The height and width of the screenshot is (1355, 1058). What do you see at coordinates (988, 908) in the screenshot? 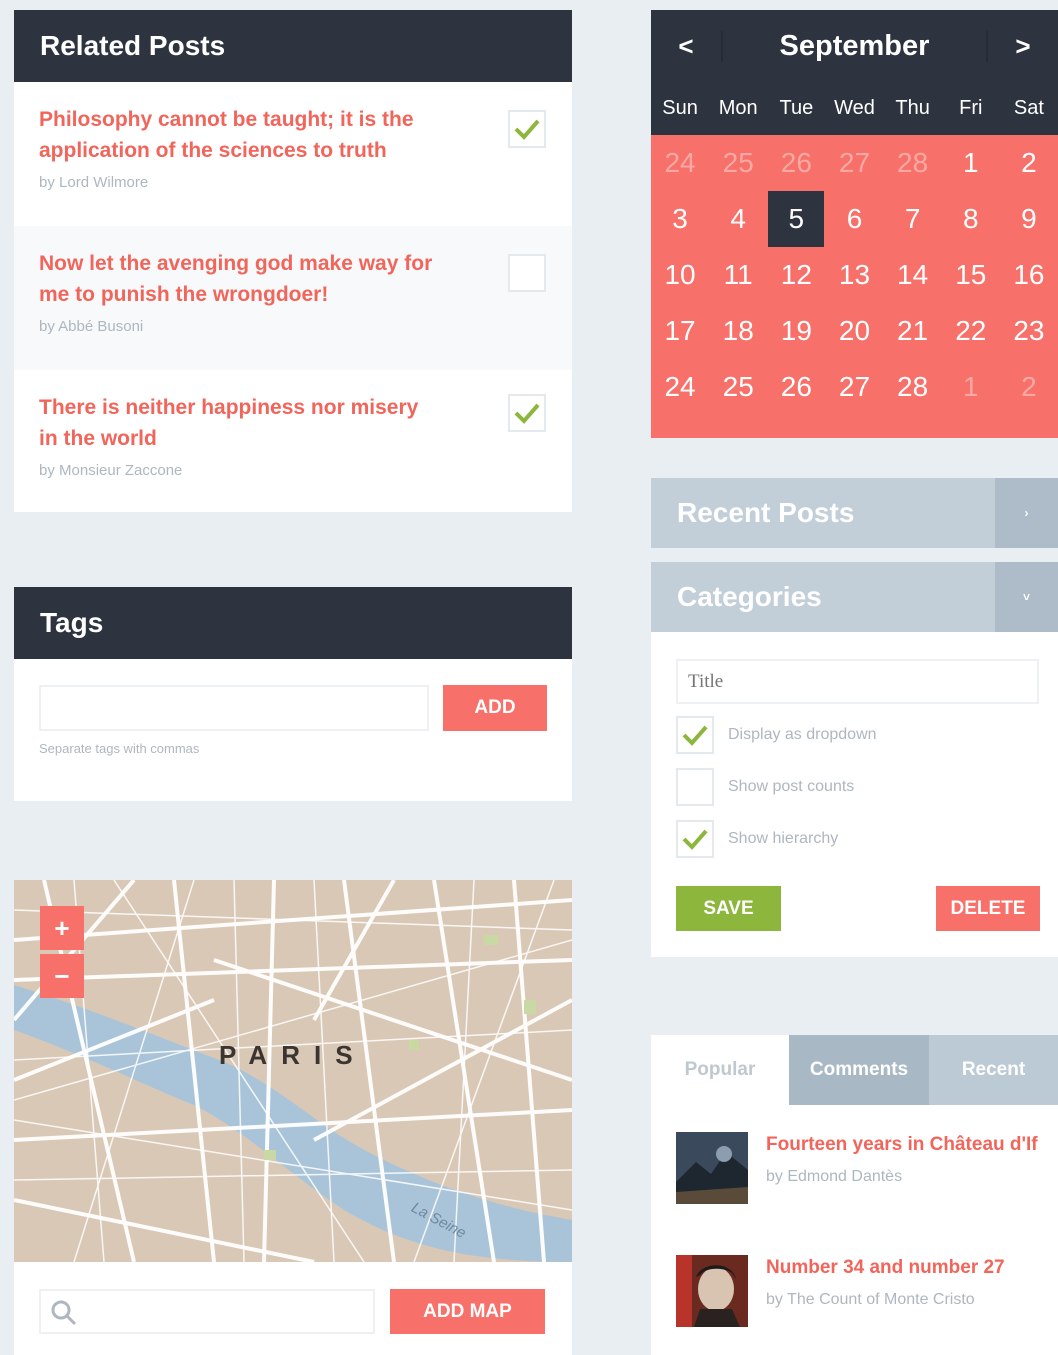
I see `delete-button: DELETE` at bounding box center [988, 908].